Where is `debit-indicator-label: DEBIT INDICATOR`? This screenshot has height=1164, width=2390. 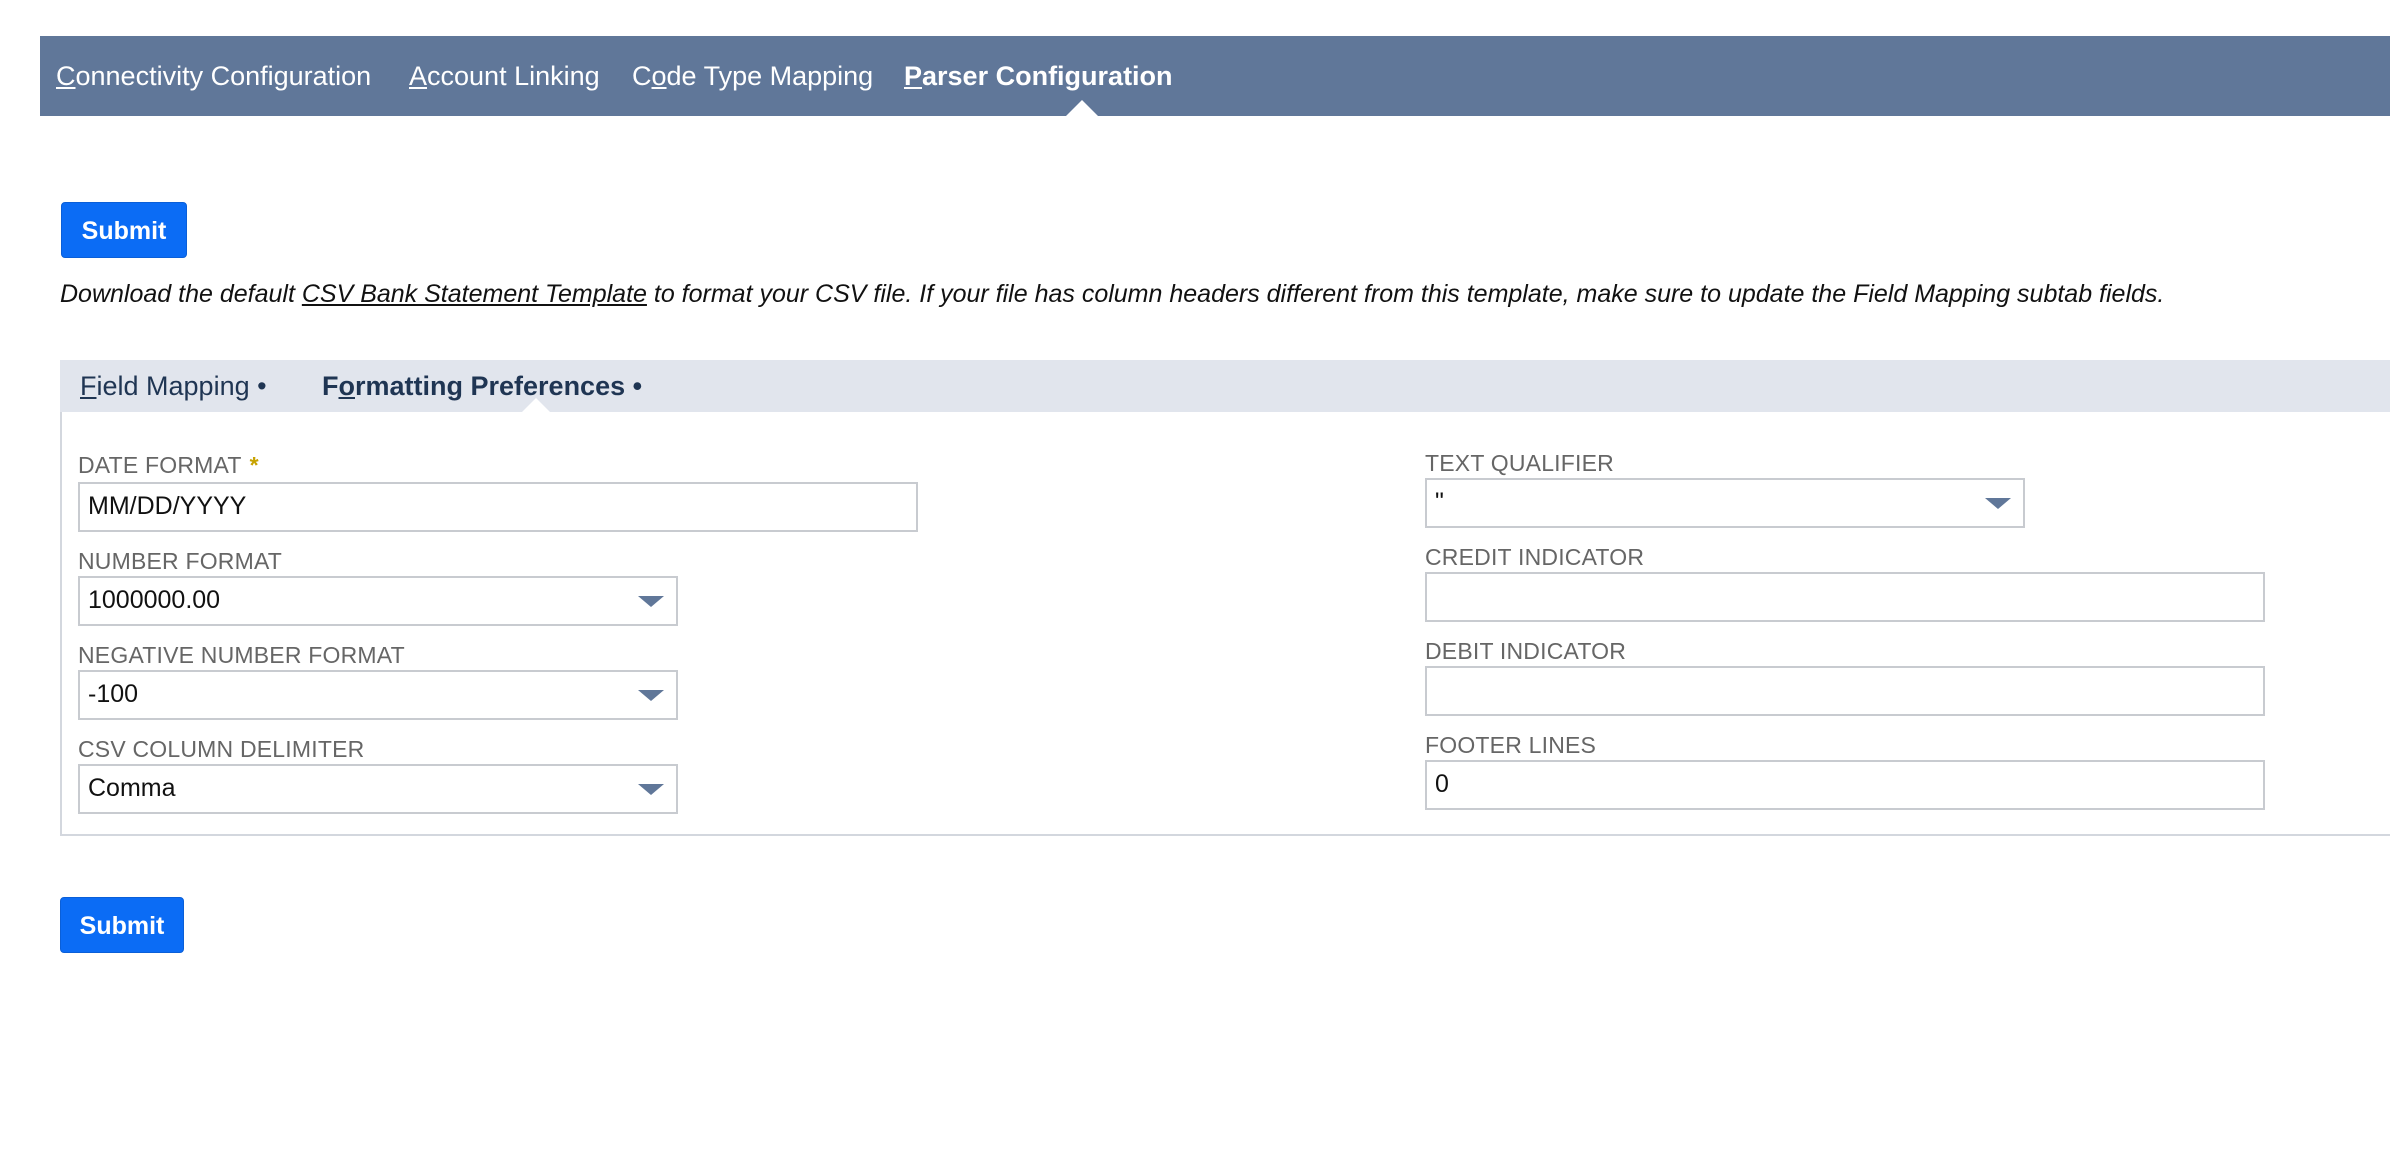 debit-indicator-label: DEBIT INDICATOR is located at coordinates (1526, 651).